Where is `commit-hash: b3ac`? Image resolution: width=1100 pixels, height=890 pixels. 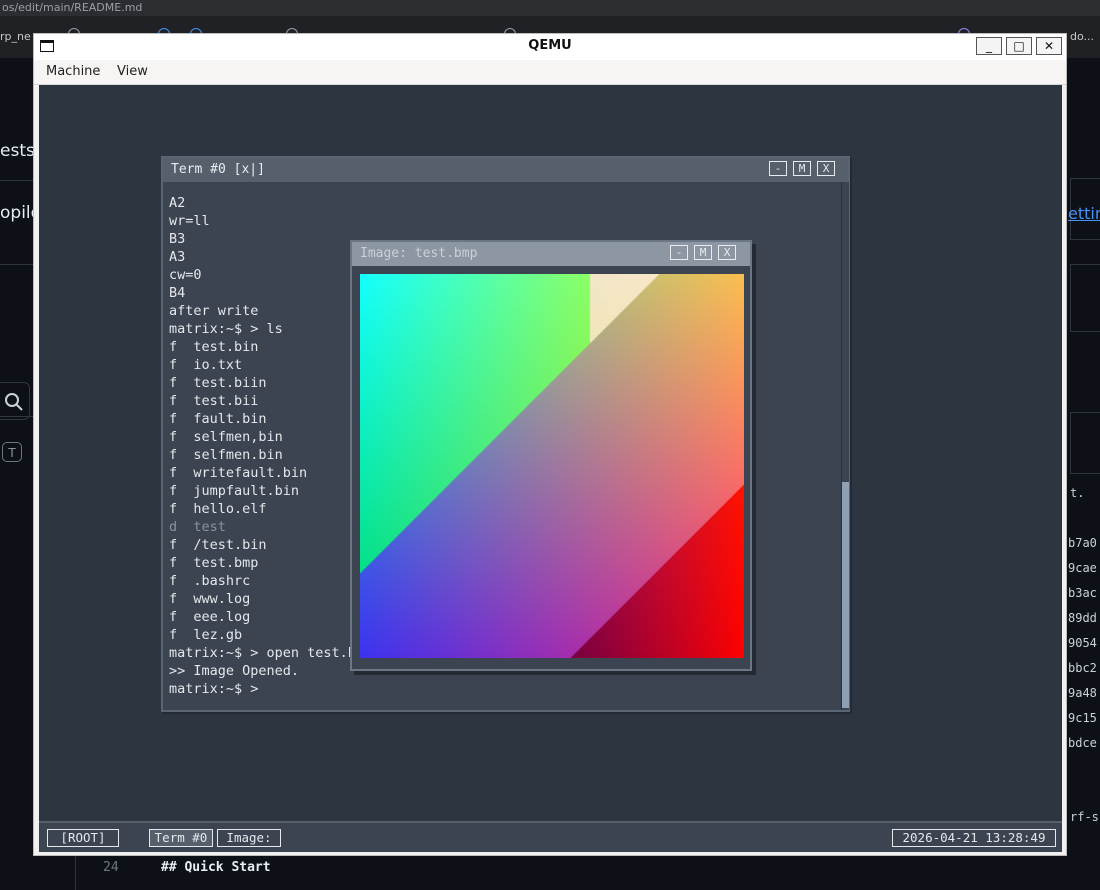
commit-hash: b3ac is located at coordinates (1082, 593).